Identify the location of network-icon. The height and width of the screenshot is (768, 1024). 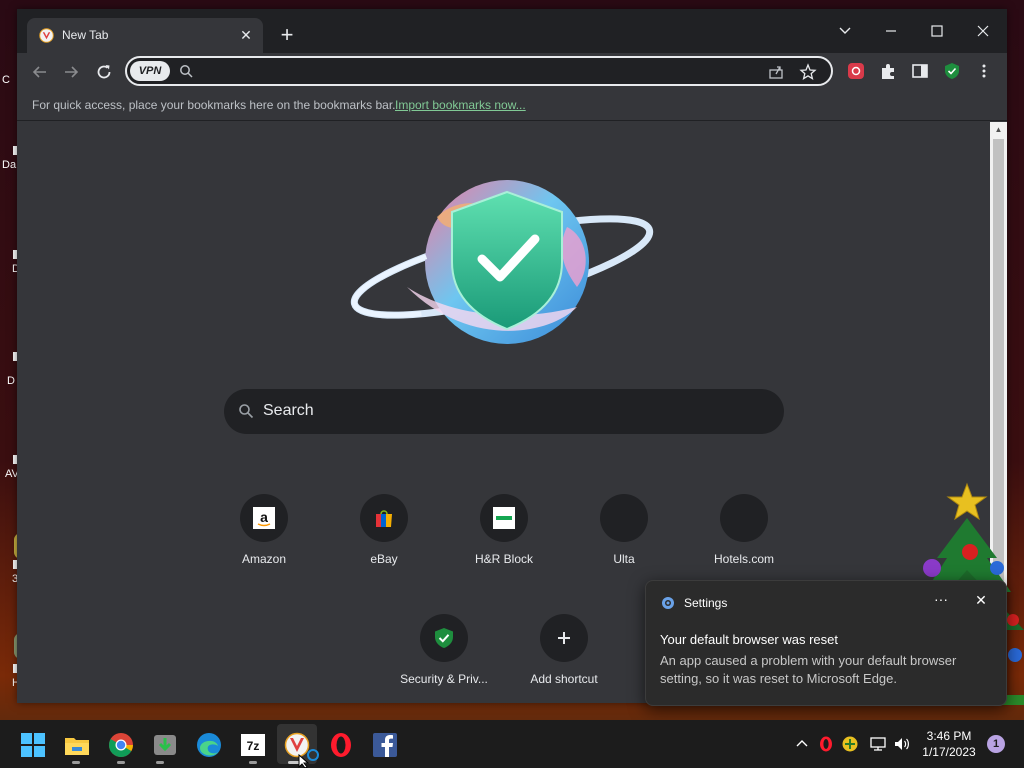
(878, 744).